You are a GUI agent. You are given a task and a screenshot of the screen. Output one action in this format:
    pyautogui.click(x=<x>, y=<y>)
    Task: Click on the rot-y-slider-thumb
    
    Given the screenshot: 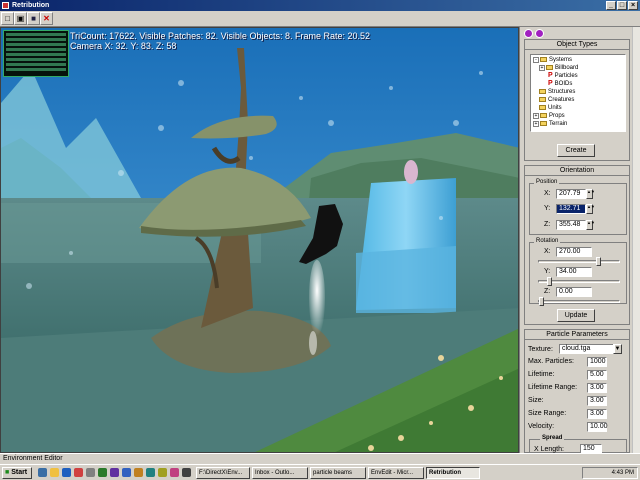 What is the action you would take?
    pyautogui.click(x=549, y=281)
    